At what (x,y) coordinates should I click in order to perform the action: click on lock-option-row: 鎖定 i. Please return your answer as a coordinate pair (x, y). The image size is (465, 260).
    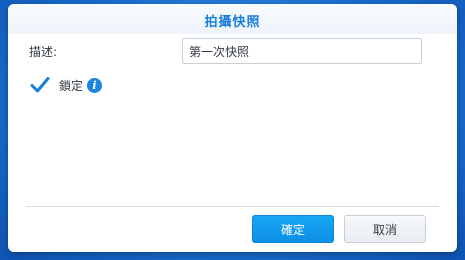
    Looking at the image, I should click on (66, 85).